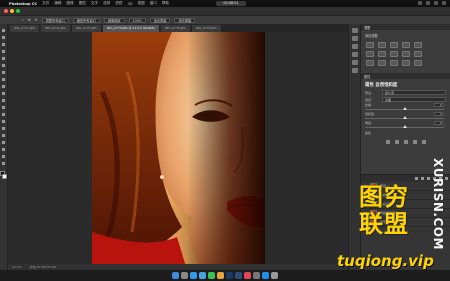  What do you see at coordinates (4, 93) in the screenshot?
I see `history-brush-tool-icon` at bounding box center [4, 93].